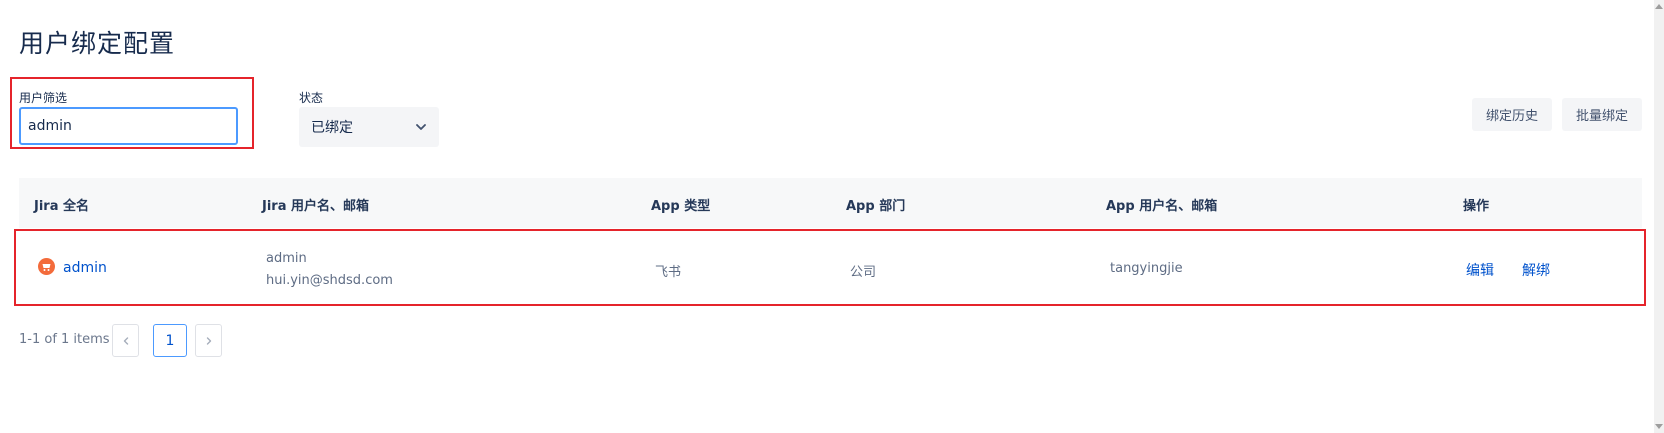  I want to click on avatar-icon, so click(46, 266).